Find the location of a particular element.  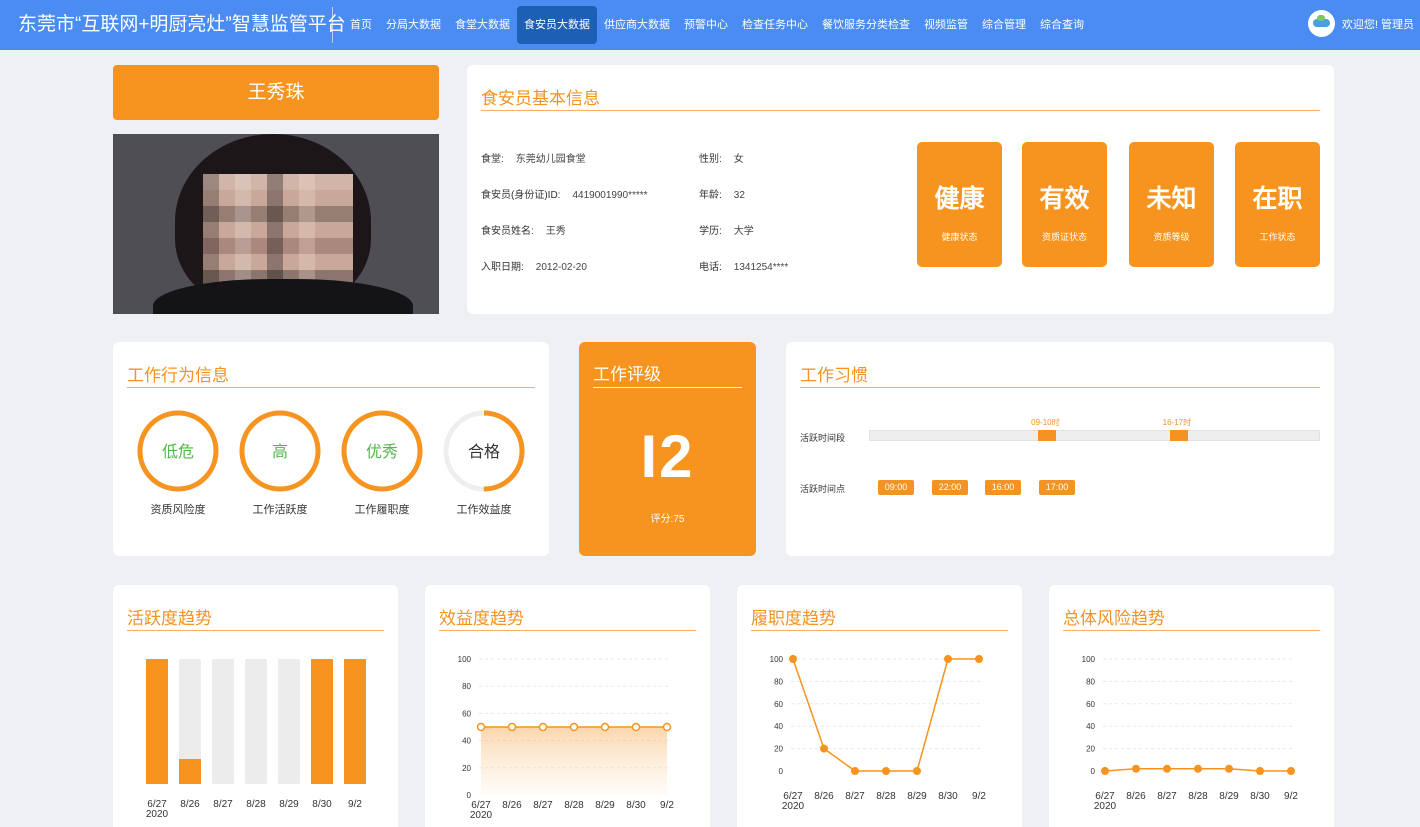

nav-supplier-data: 供应商大数据 is located at coordinates (637, 25).